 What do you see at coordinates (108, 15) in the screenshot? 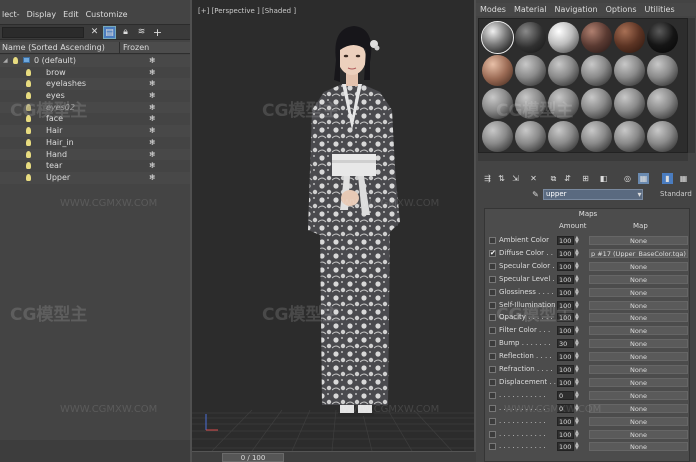
I see `menu-customize: Customize` at bounding box center [108, 15].